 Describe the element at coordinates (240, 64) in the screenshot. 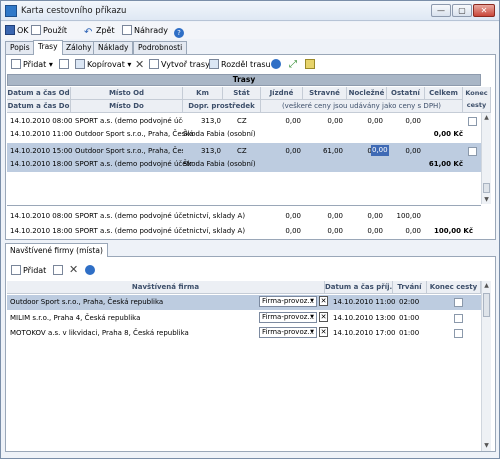

I see `split-trip-button: Rozděl trasu` at that location.